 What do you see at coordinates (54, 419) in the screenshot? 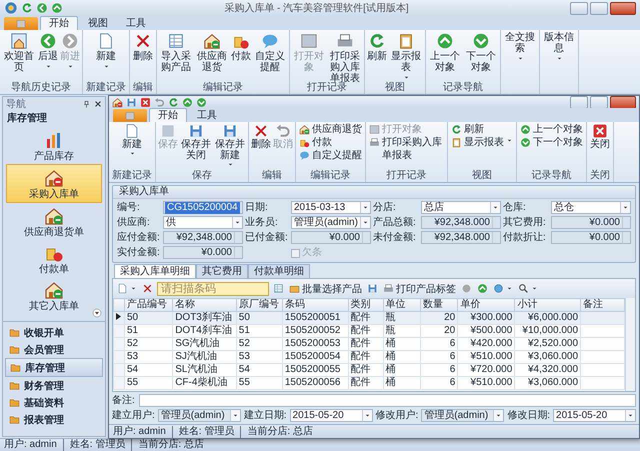
I see `navigation-group: 报表管理` at bounding box center [54, 419].